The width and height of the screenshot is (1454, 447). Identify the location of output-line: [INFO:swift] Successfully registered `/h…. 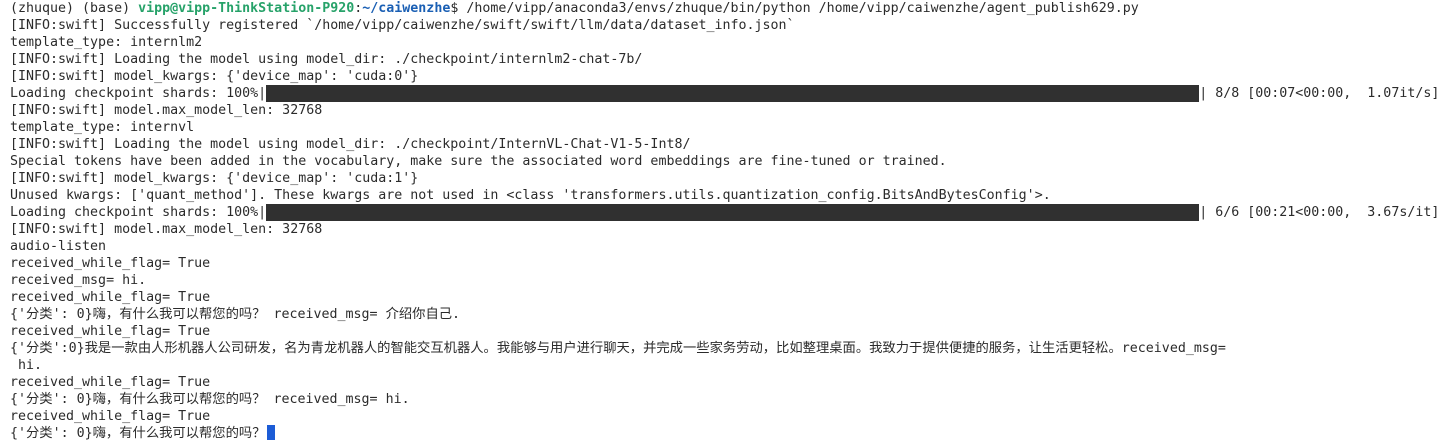
(402, 25).